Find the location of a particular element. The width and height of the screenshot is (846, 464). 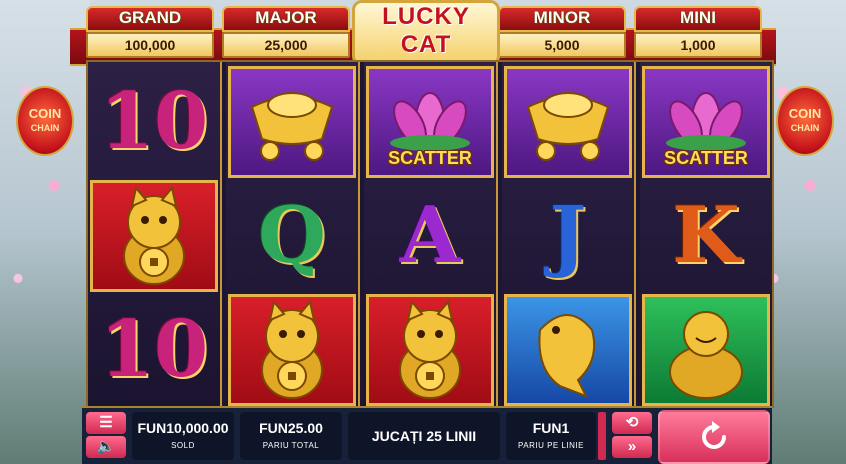

game-logo: LUCKY CAT is located at coordinates (426, 33).